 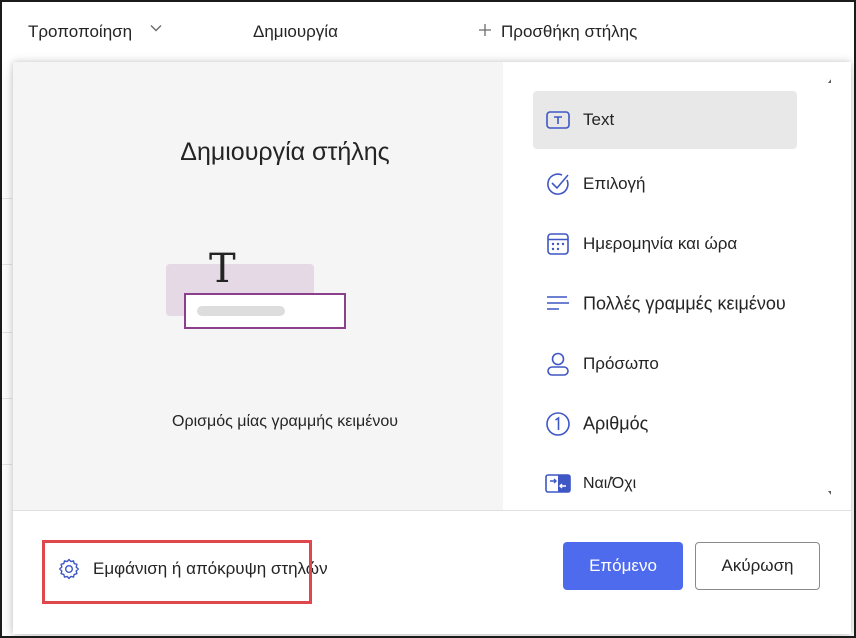 I want to click on calendar-icon, so click(x=558, y=244).